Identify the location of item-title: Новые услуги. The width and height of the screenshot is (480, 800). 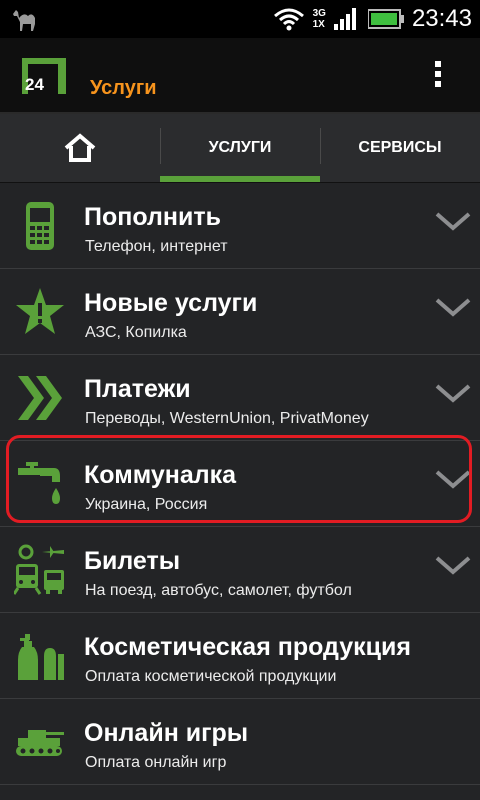
(171, 303).